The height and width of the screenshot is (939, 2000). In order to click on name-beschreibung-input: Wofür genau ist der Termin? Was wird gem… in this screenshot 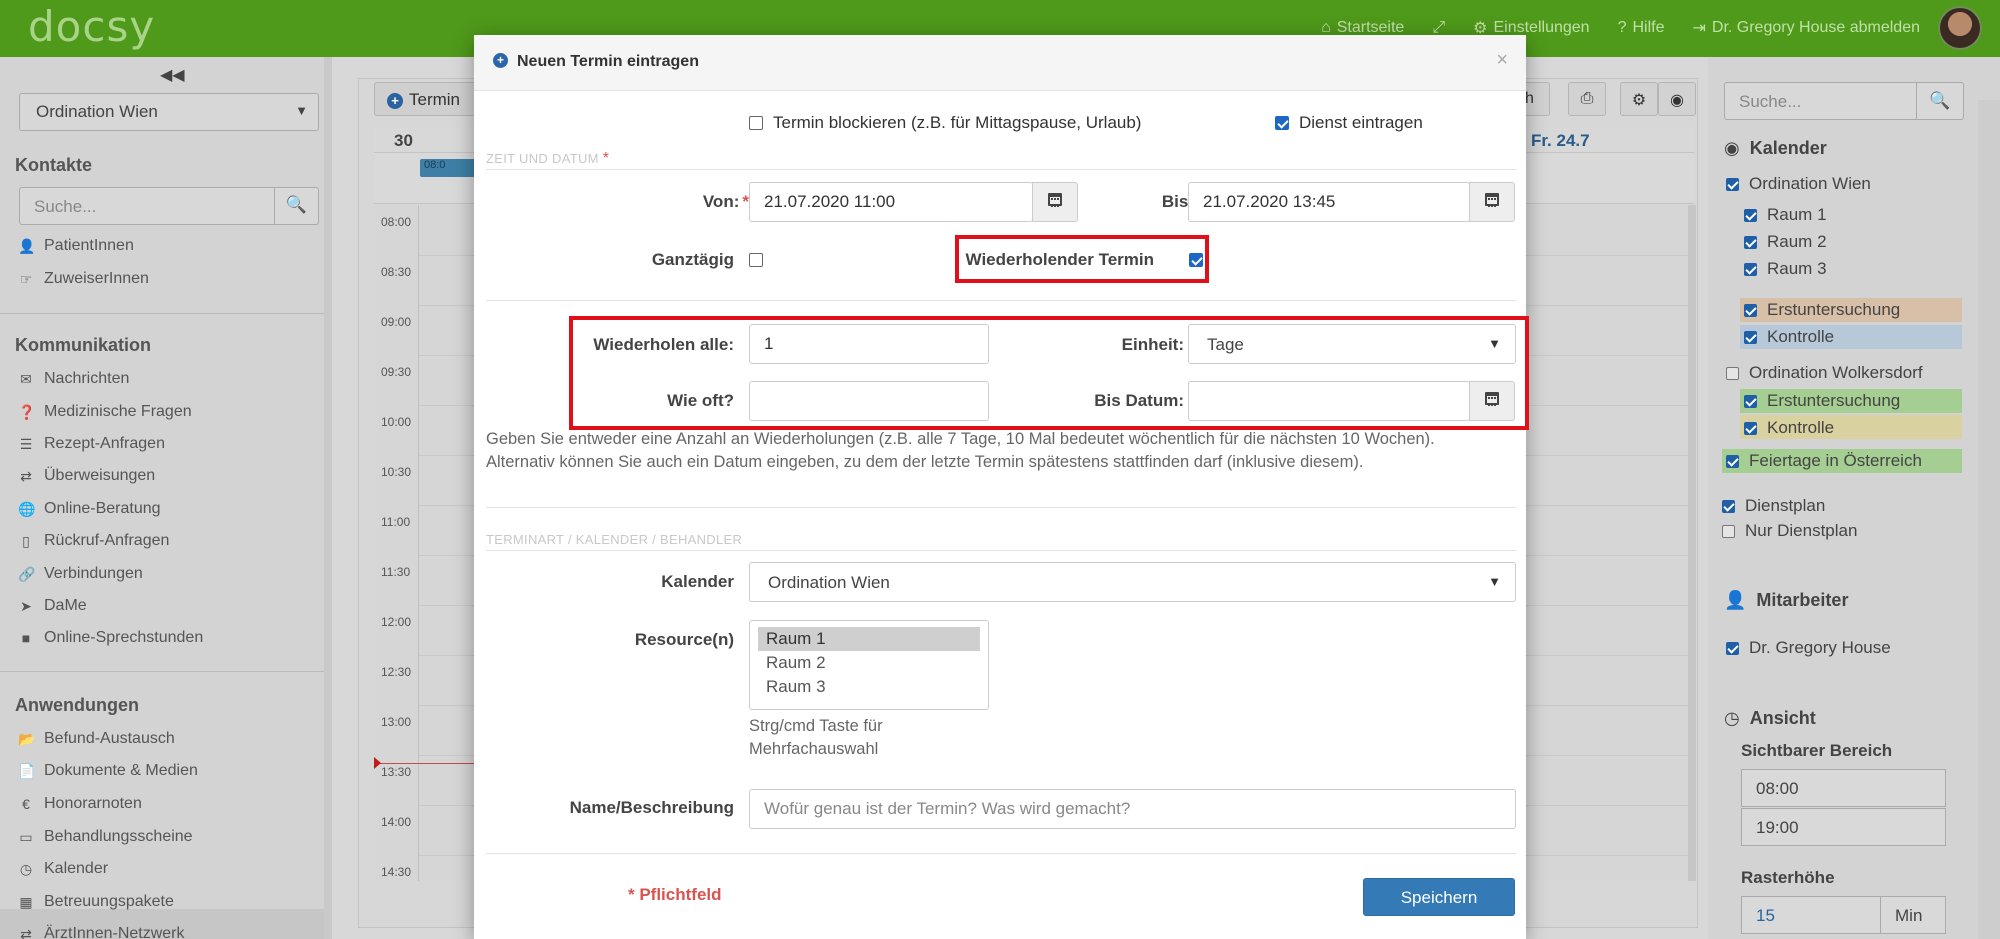, I will do `click(1132, 809)`.